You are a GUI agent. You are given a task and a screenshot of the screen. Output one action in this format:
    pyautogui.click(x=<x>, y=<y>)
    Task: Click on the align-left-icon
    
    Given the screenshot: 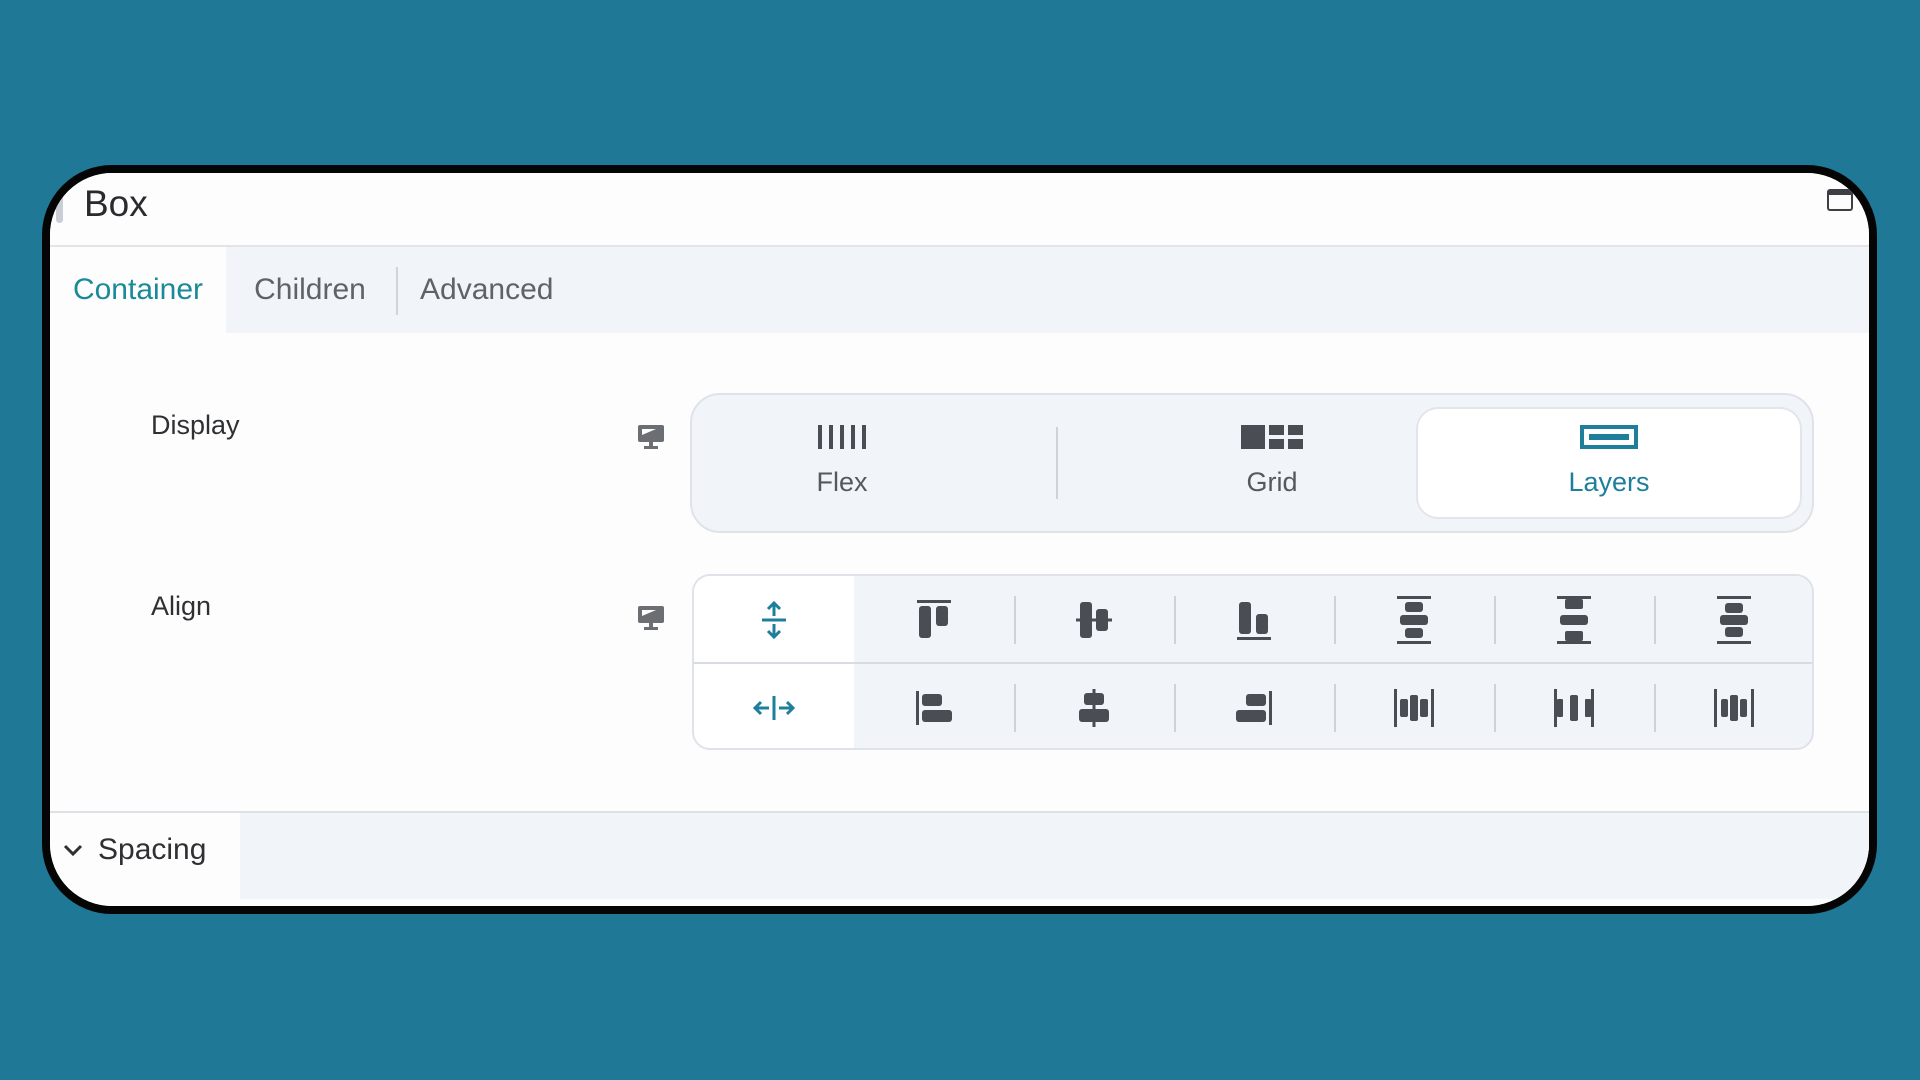 What is the action you would take?
    pyautogui.click(x=934, y=707)
    